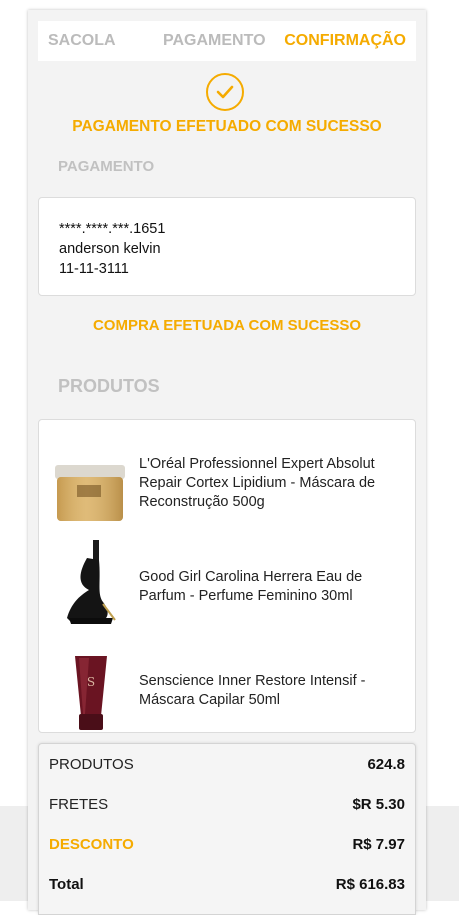 The height and width of the screenshot is (915, 459). Describe the element at coordinates (91, 682) in the screenshot. I see `svg-text: S` at that location.